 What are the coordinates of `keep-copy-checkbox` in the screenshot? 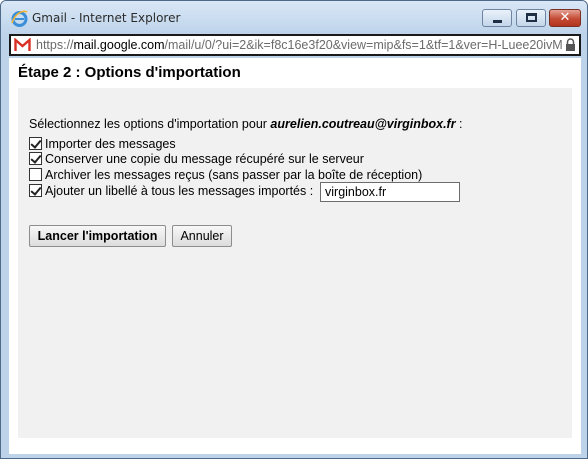 It's located at (35, 158).